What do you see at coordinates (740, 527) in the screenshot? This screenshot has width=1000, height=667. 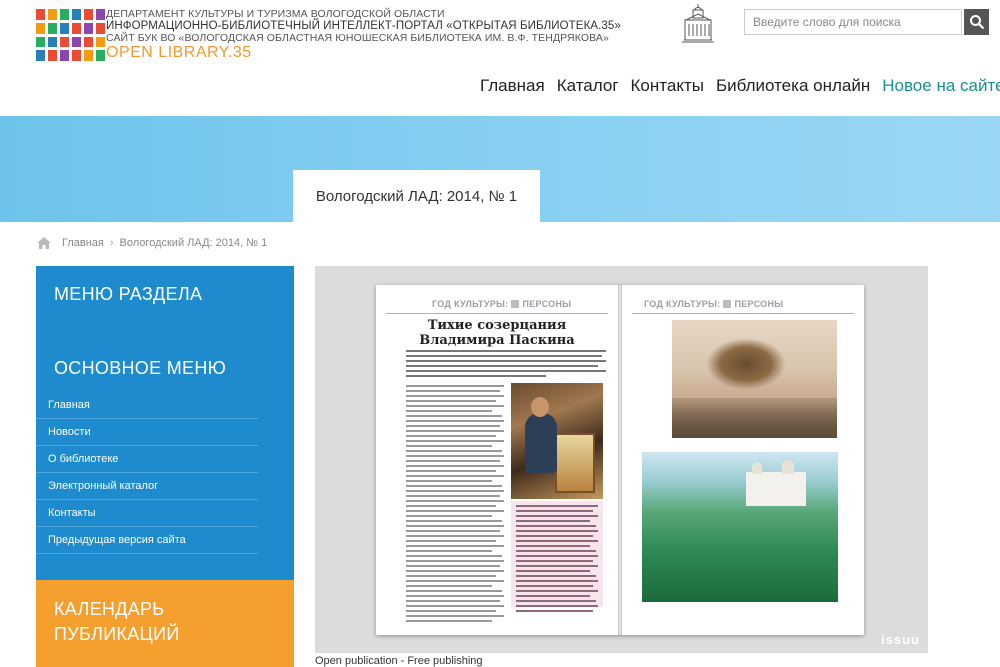 I see `village-painting` at bounding box center [740, 527].